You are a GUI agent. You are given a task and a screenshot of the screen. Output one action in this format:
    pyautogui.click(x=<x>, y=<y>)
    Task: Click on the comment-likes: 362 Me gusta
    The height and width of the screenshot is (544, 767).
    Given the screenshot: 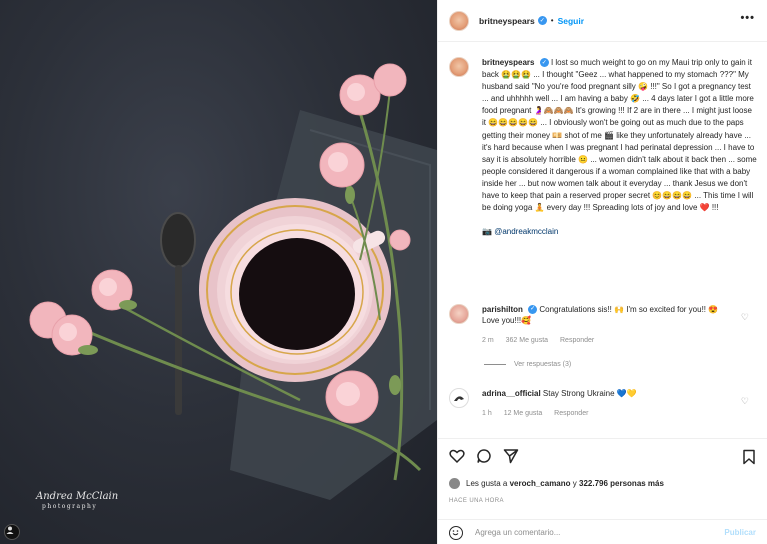 What is the action you would take?
    pyautogui.click(x=527, y=340)
    